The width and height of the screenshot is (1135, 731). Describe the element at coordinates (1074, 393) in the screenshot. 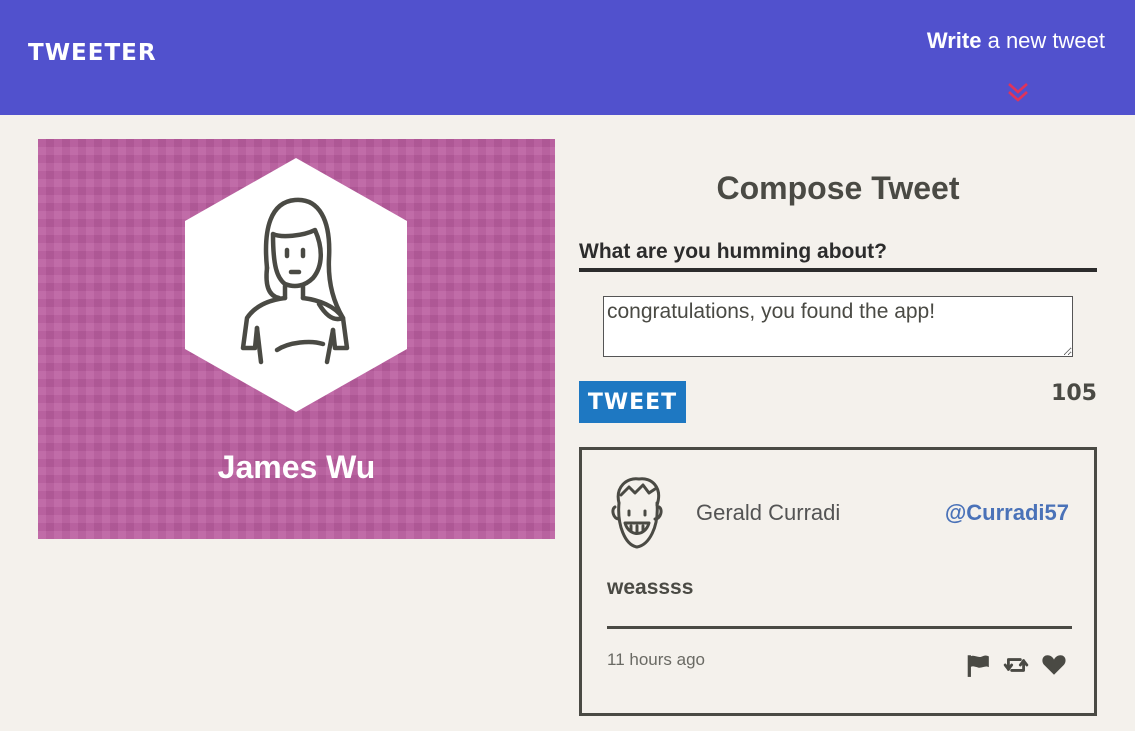

I see `character-counter: 105` at that location.